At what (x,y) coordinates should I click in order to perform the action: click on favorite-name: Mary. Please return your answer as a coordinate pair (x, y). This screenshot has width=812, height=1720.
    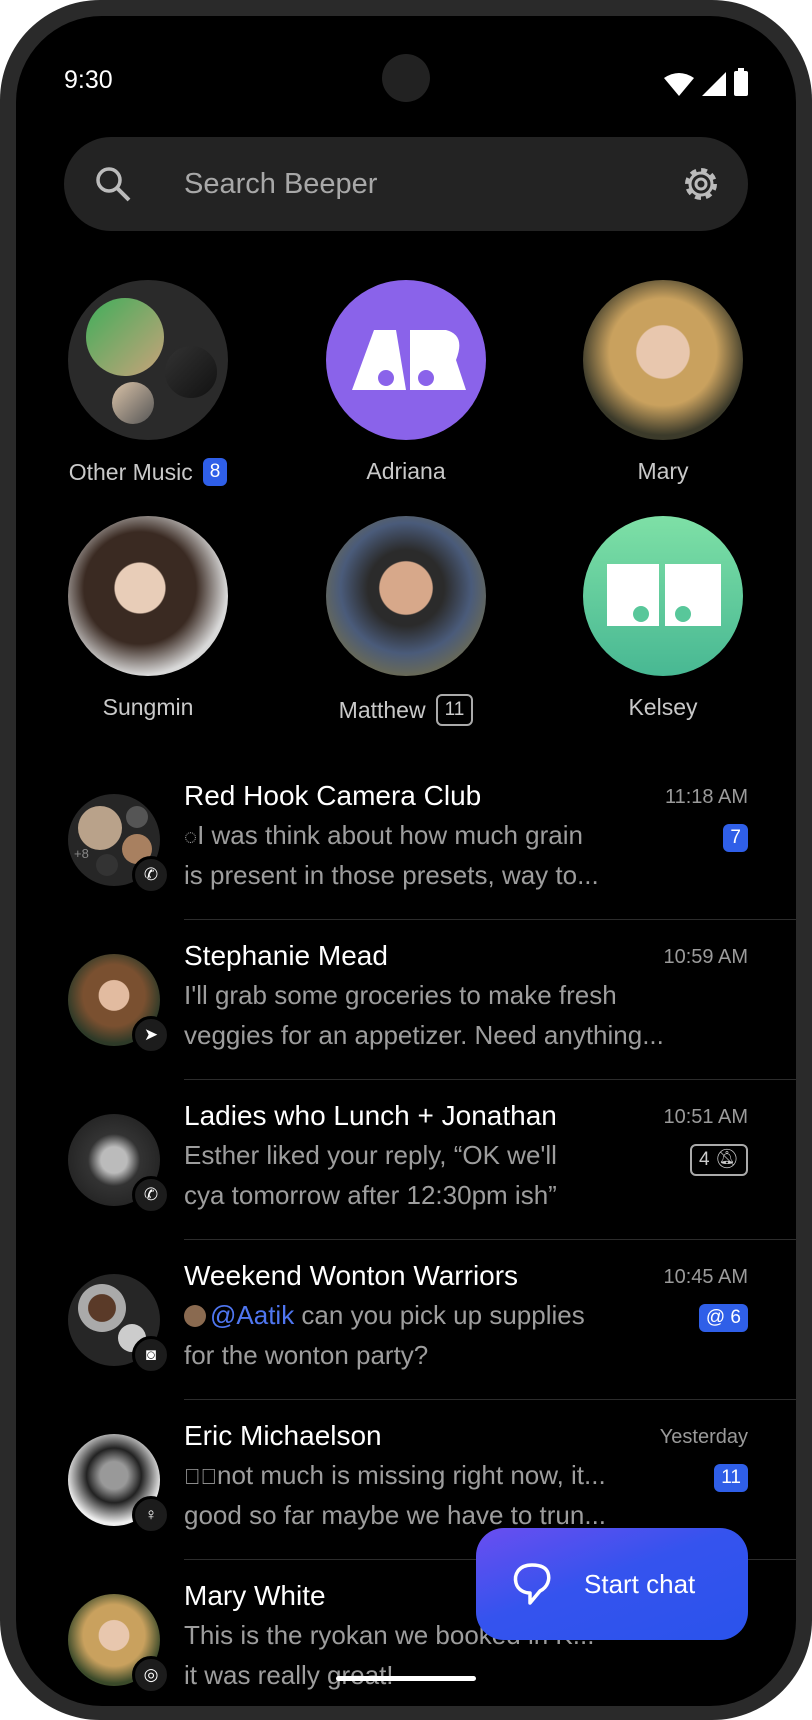
    Looking at the image, I should click on (663, 471).